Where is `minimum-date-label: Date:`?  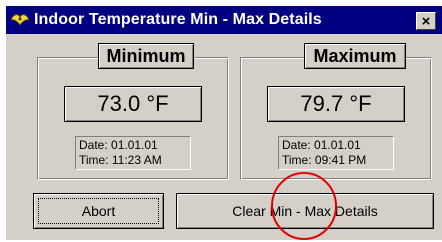 minimum-date-label: Date: is located at coordinates (95, 145).